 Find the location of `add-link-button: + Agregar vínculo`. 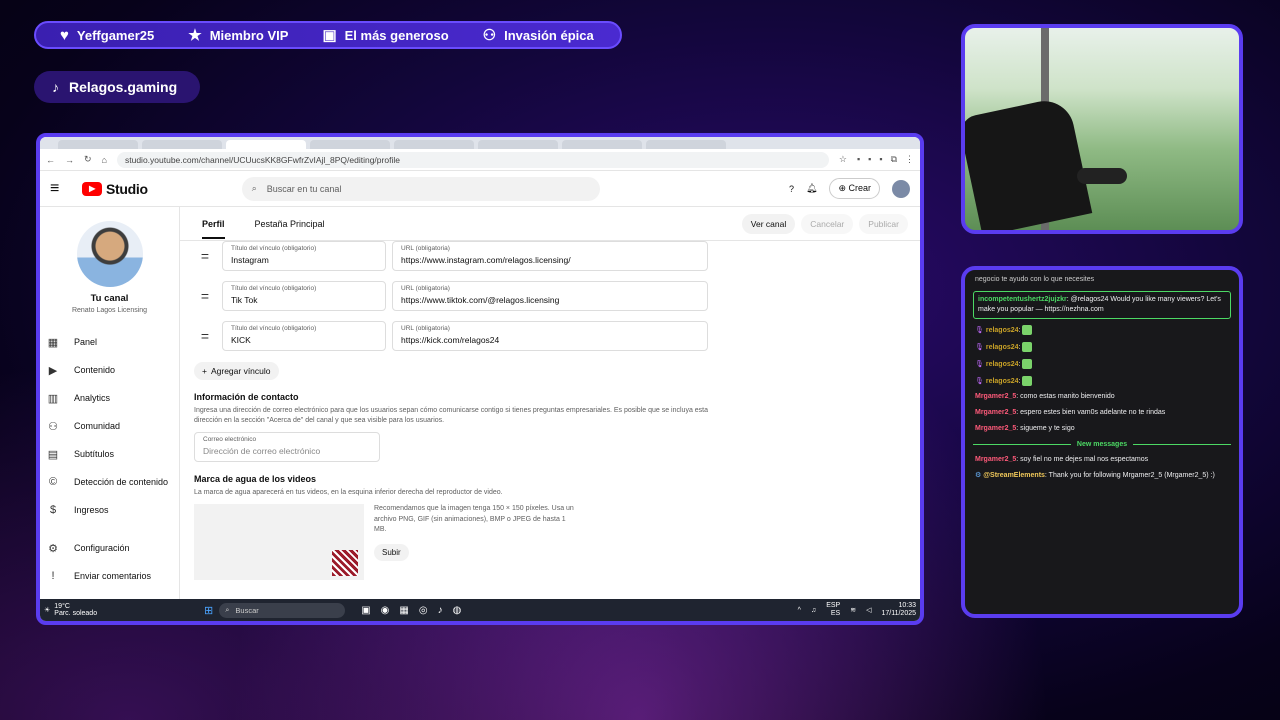

add-link-button: + Agregar vínculo is located at coordinates (236, 371).